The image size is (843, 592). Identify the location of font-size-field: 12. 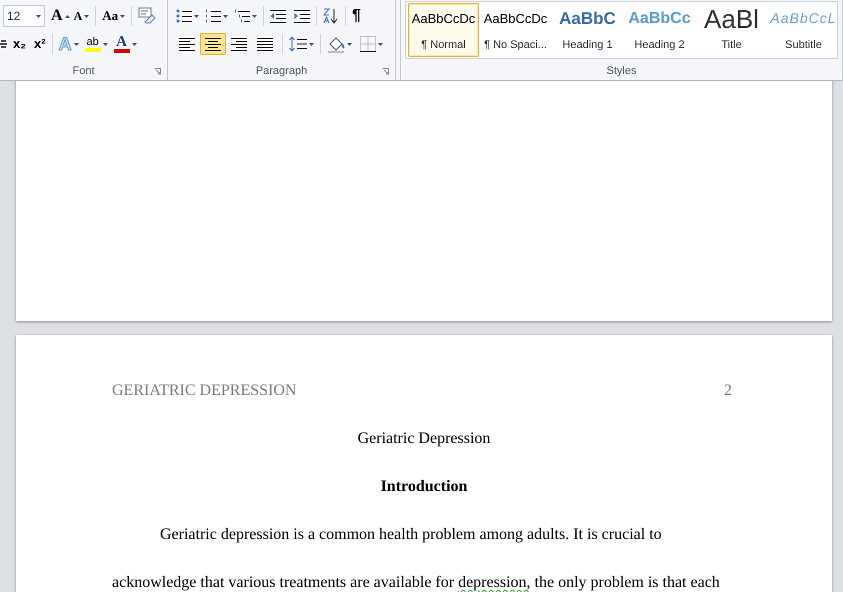
(24, 16).